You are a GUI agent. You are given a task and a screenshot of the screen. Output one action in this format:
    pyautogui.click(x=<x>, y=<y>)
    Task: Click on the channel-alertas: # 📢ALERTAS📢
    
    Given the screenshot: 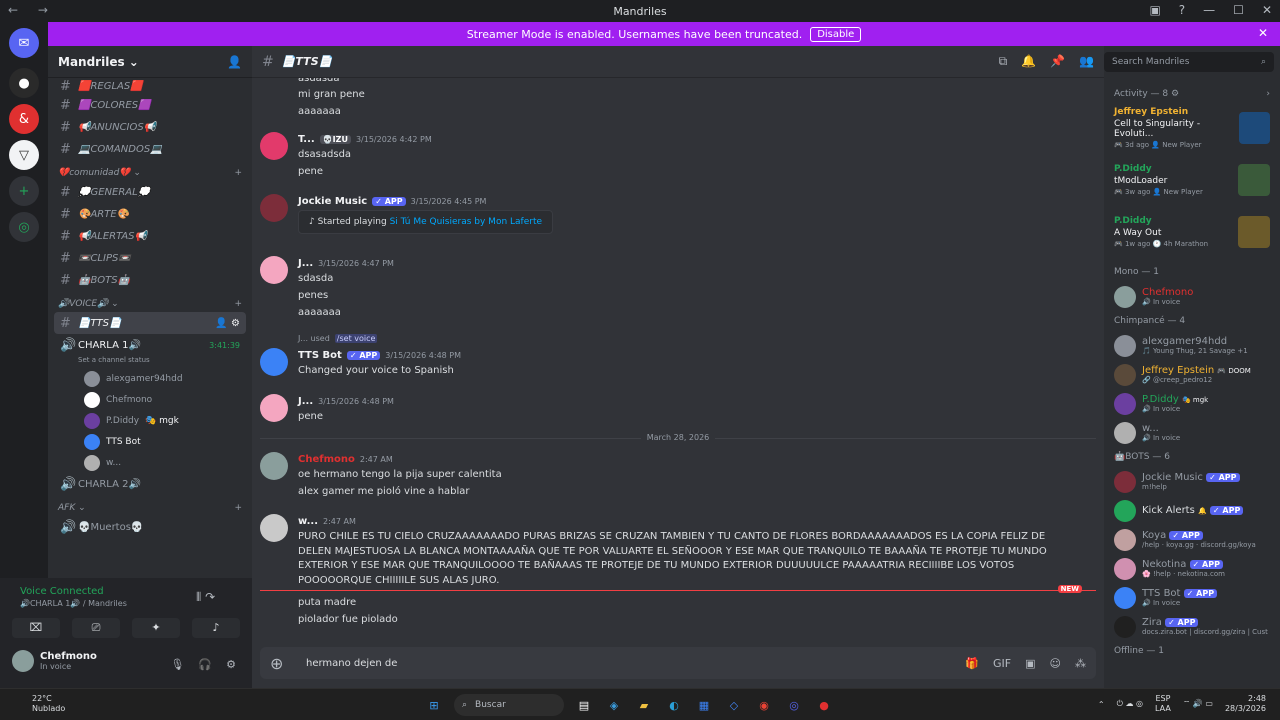 What is the action you would take?
    pyautogui.click(x=150, y=236)
    